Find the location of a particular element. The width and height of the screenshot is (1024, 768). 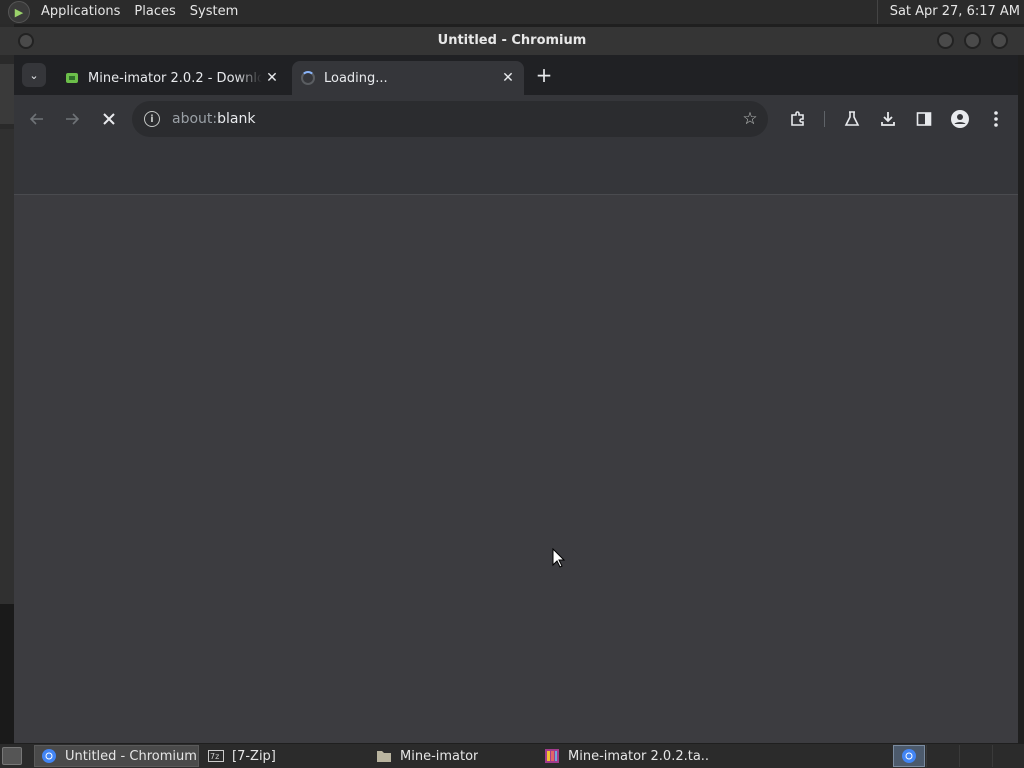

window-titlebar: Untitled - Chromium is located at coordinates (512, 41).